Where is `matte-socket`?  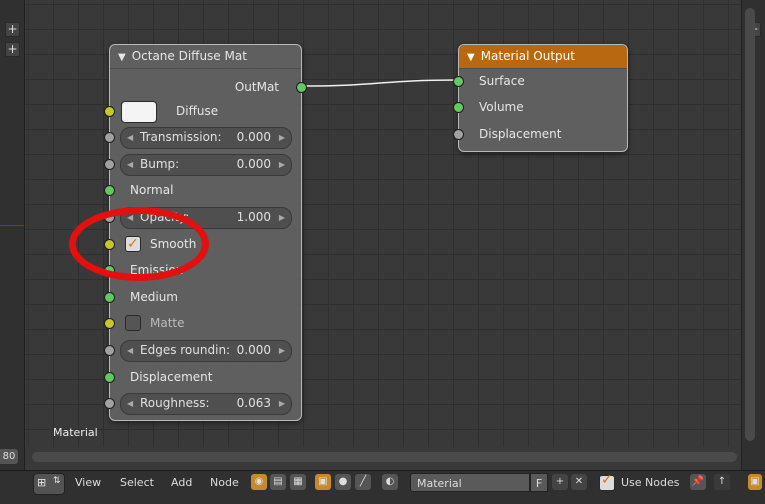
matte-socket is located at coordinates (109, 323).